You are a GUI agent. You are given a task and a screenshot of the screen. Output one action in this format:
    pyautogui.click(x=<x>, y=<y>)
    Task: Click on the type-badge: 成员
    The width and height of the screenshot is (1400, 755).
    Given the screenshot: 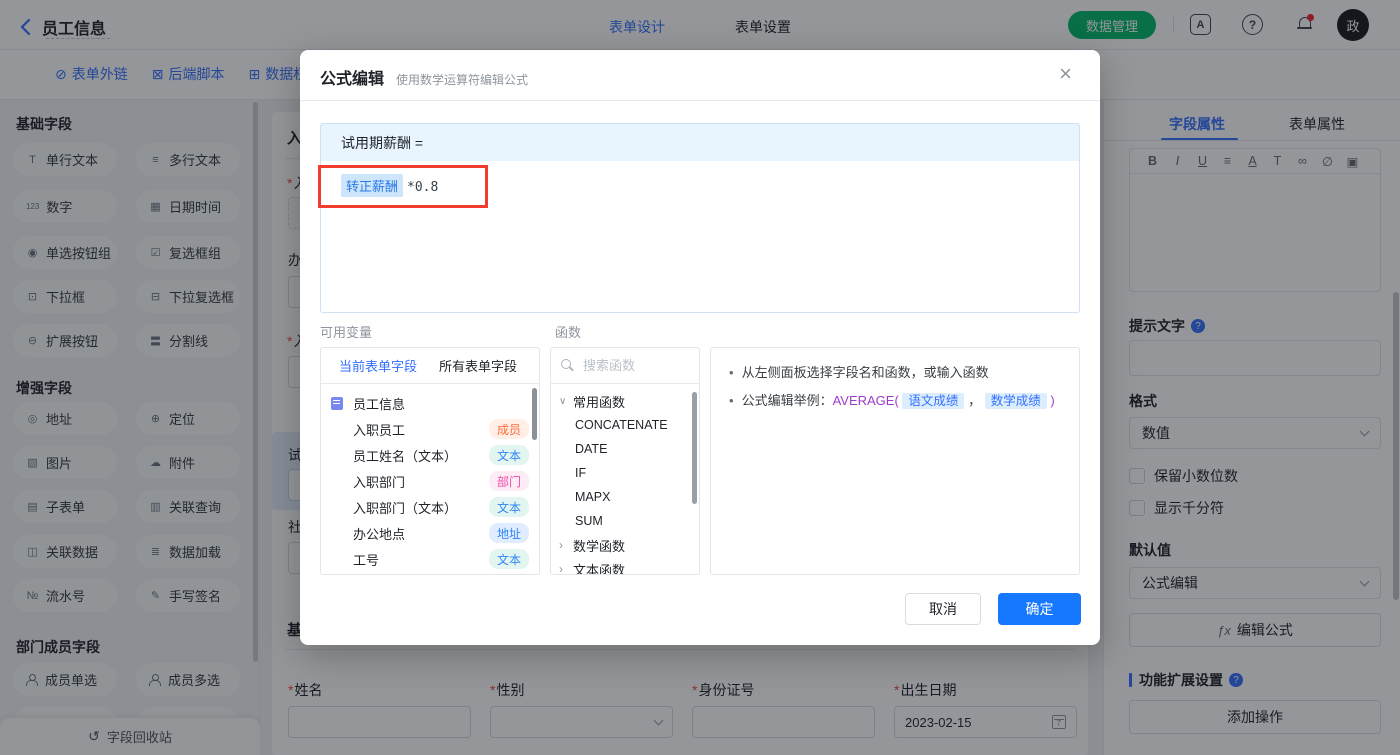 What is the action you would take?
    pyautogui.click(x=508, y=429)
    